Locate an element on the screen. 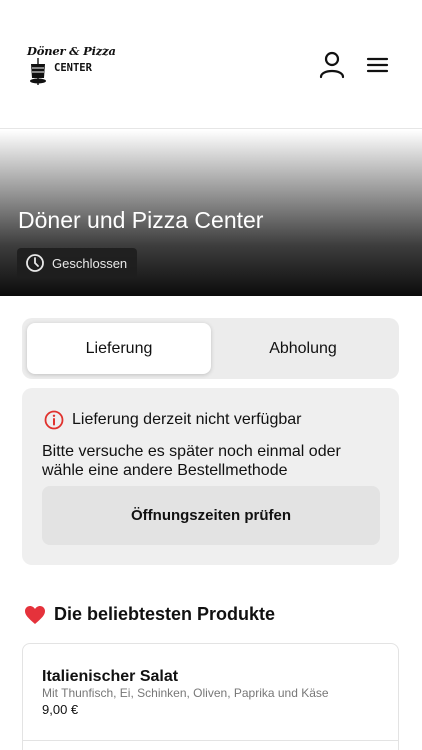 This screenshot has width=422, height=750. status-badge: Geschlossen is located at coordinates (77, 263).